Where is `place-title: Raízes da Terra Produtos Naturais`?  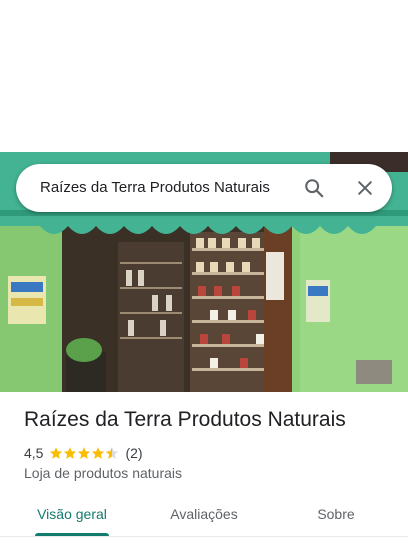 place-title: Raízes da Terra Produtos Naturais is located at coordinates (185, 419).